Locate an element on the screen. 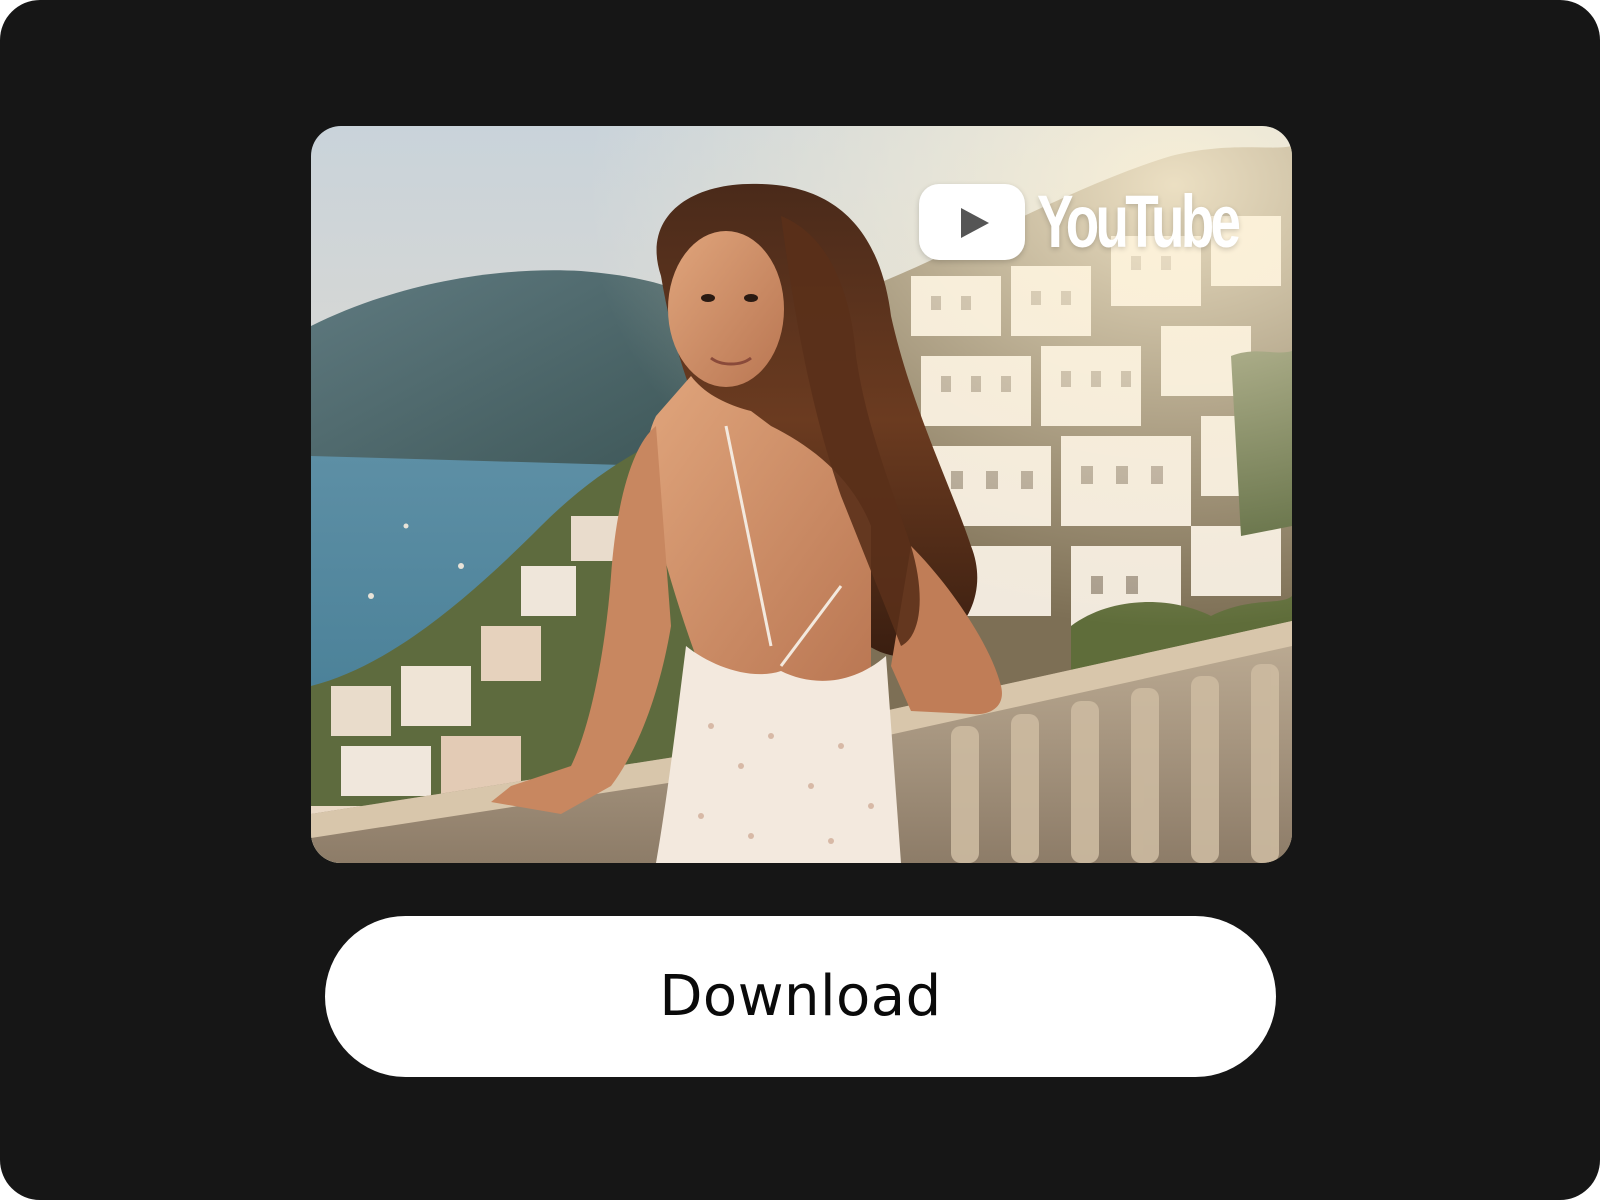 The height and width of the screenshot is (1200, 1600). youtube-wordmark: YouTube is located at coordinates (1139, 221).